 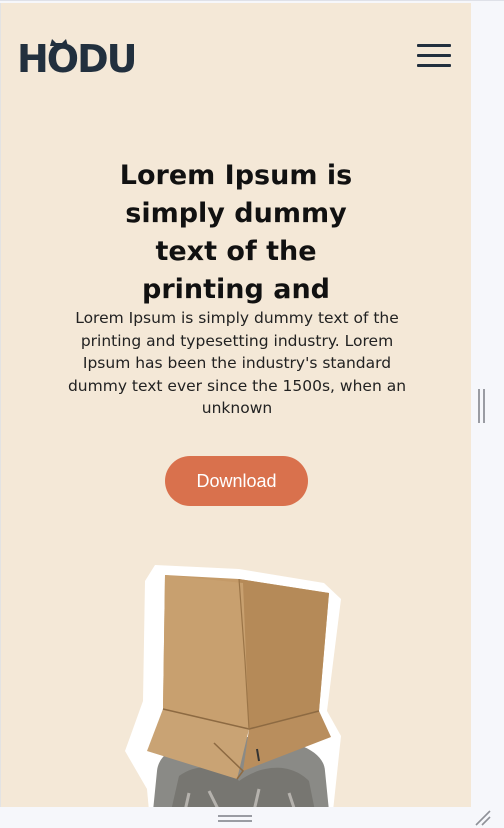 I want to click on handle-line-left, so click(x=479, y=406).